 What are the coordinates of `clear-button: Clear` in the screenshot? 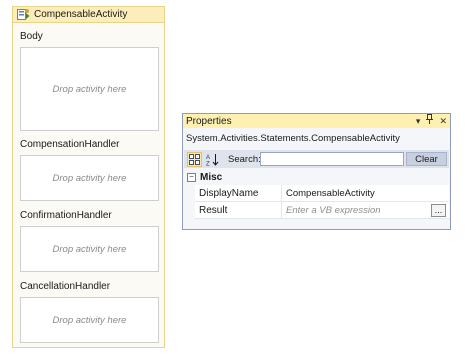 It's located at (426, 159).